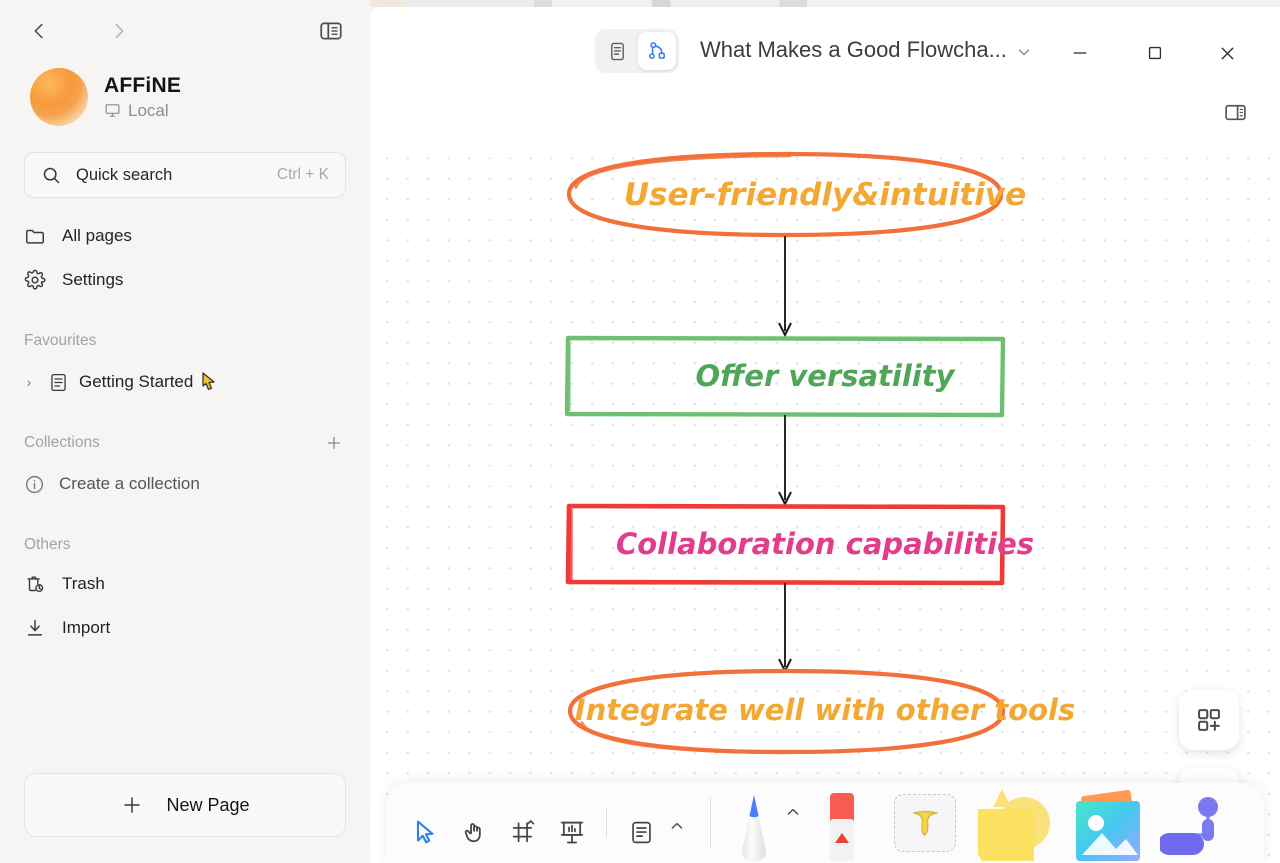 Image resolution: width=1280 pixels, height=863 pixels. Describe the element at coordinates (112, 110) in the screenshot. I see `monitor-icon` at that location.